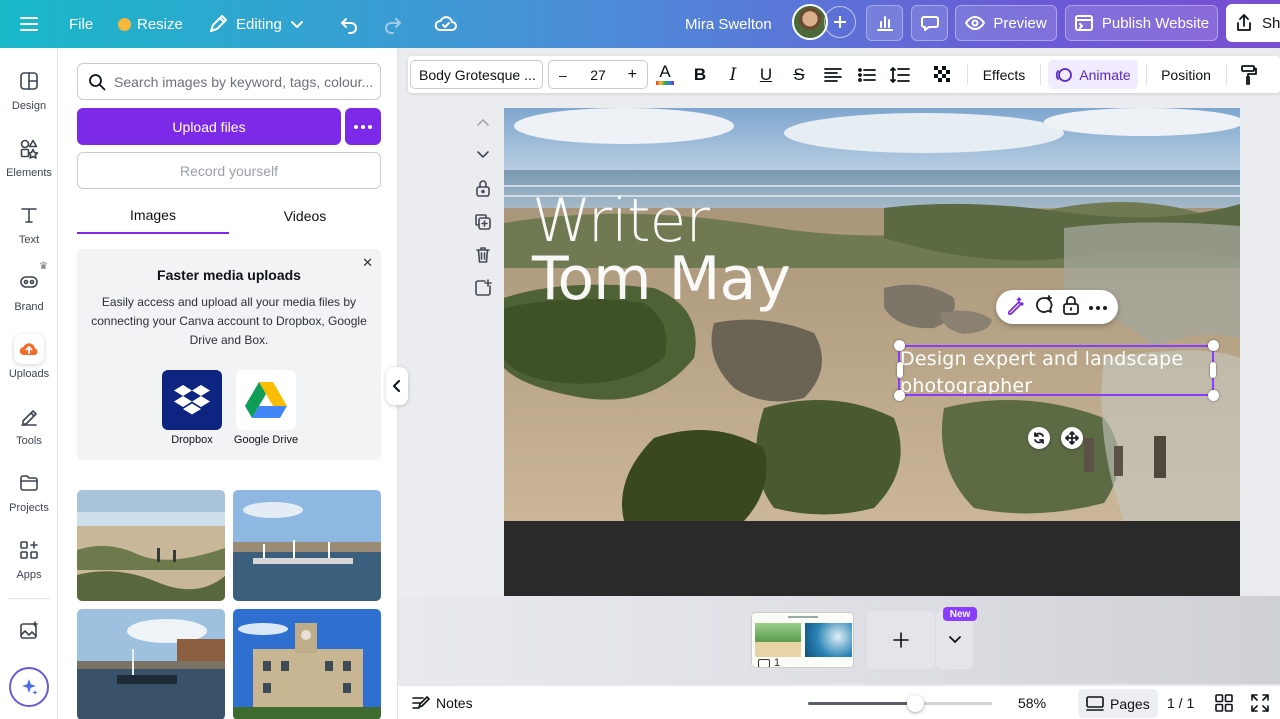  What do you see at coordinates (733, 74) in the screenshot?
I see `italic-icon: I` at bounding box center [733, 74].